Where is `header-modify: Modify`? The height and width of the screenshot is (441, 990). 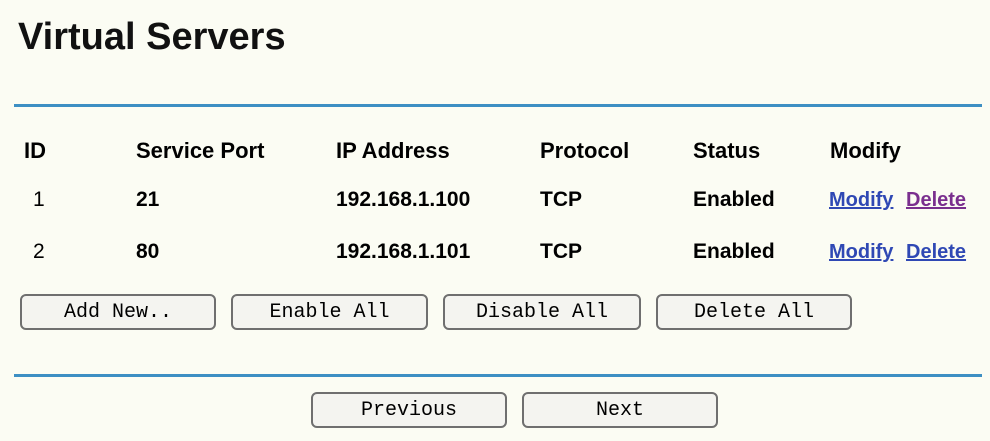
header-modify: Modify is located at coordinates (865, 150).